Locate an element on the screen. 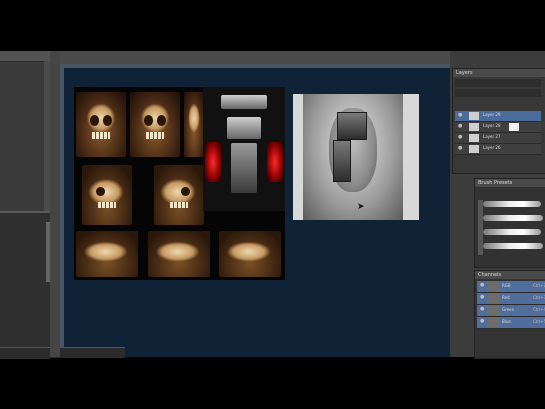 The width and height of the screenshot is (545, 409). channel-shortcut: Ctrl+2 is located at coordinates (539, 285).